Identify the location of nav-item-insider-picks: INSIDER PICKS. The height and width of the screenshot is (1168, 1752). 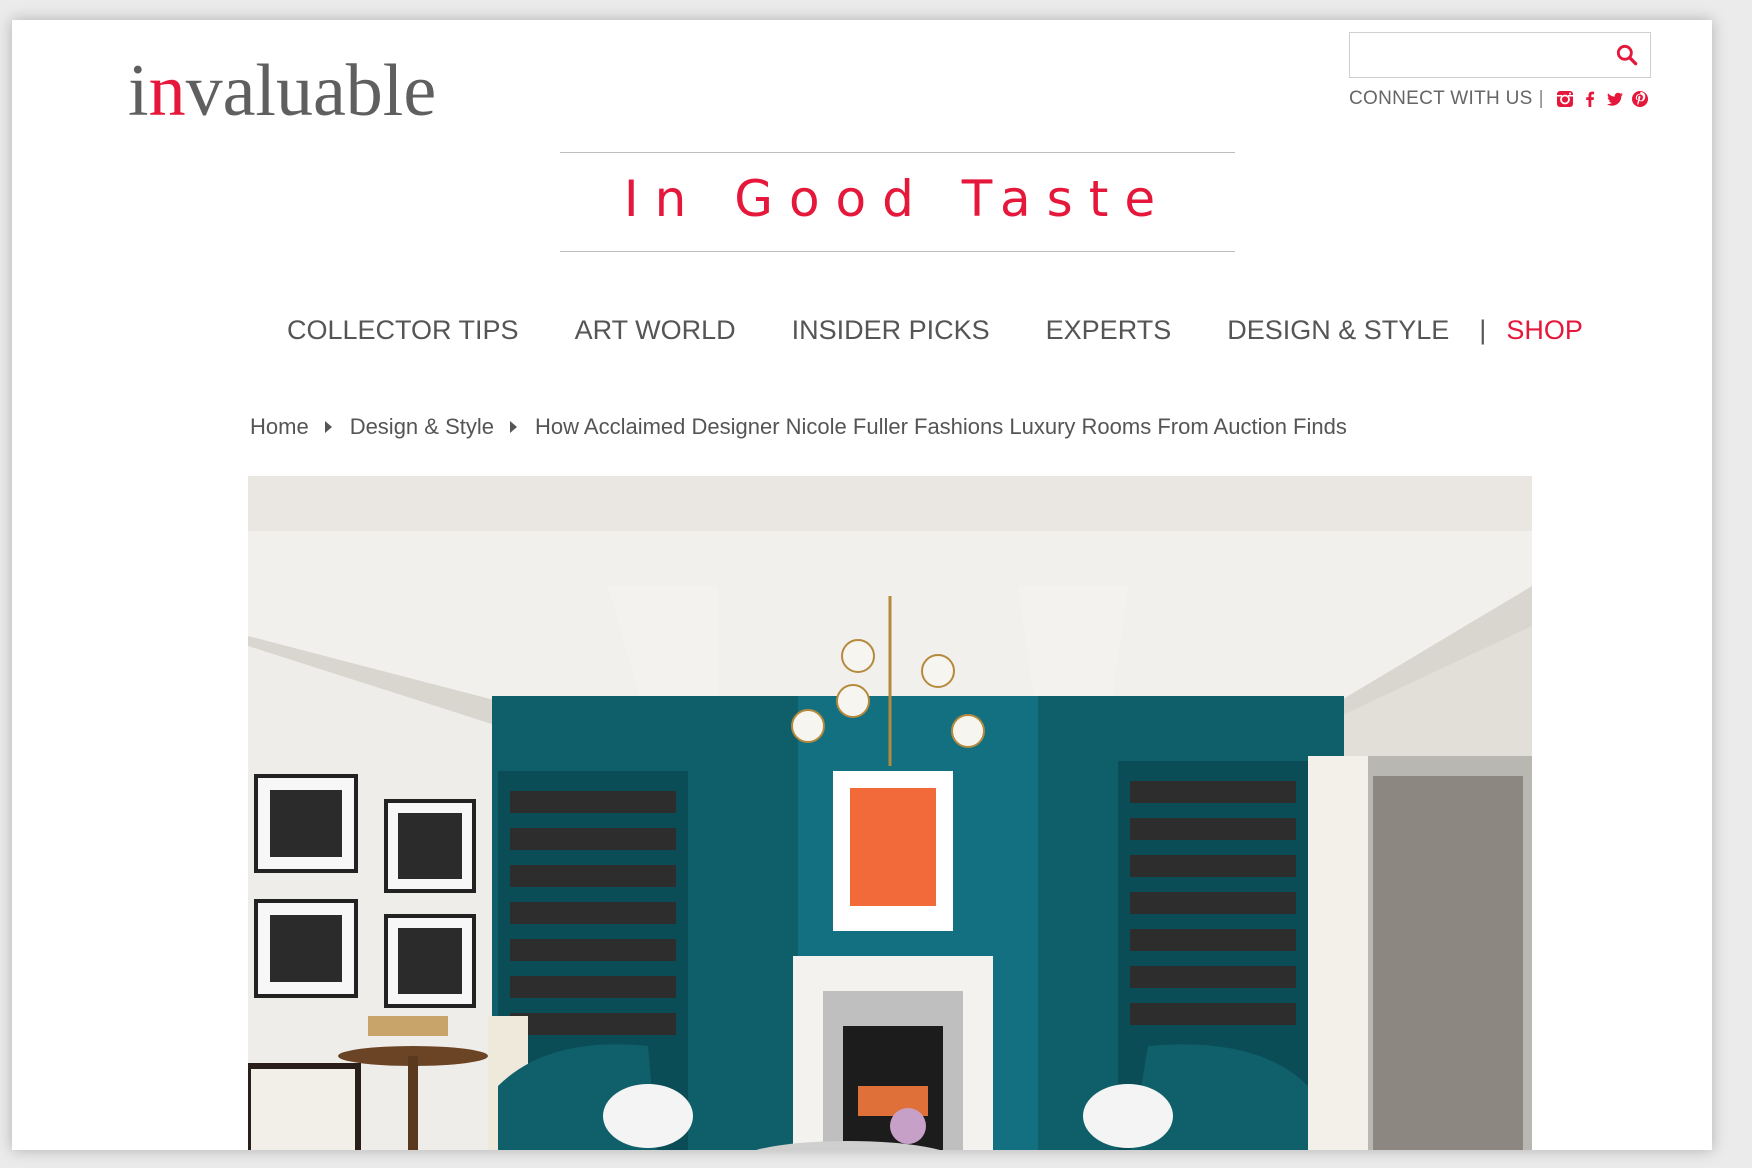
(891, 330).